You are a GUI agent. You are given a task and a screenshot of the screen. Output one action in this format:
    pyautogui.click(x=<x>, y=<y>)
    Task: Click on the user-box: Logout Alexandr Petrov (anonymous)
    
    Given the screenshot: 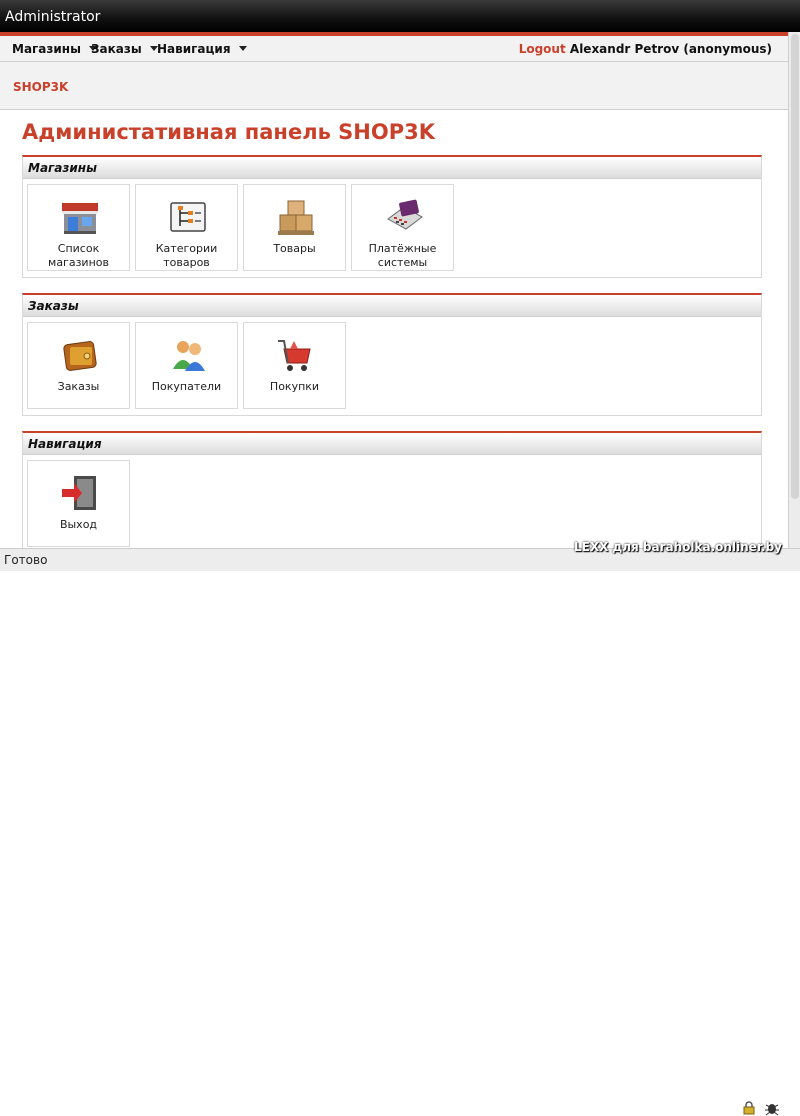 What is the action you would take?
    pyautogui.click(x=645, y=49)
    